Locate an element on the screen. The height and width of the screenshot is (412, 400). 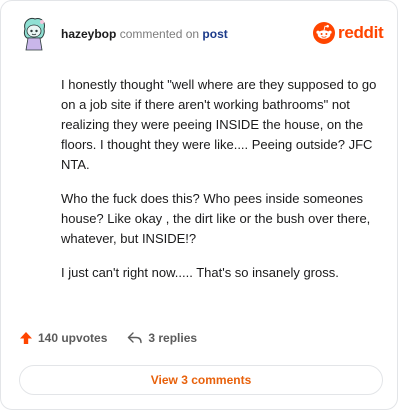
comment-actions: 140 upvotes 3 replies is located at coordinates (108, 338).